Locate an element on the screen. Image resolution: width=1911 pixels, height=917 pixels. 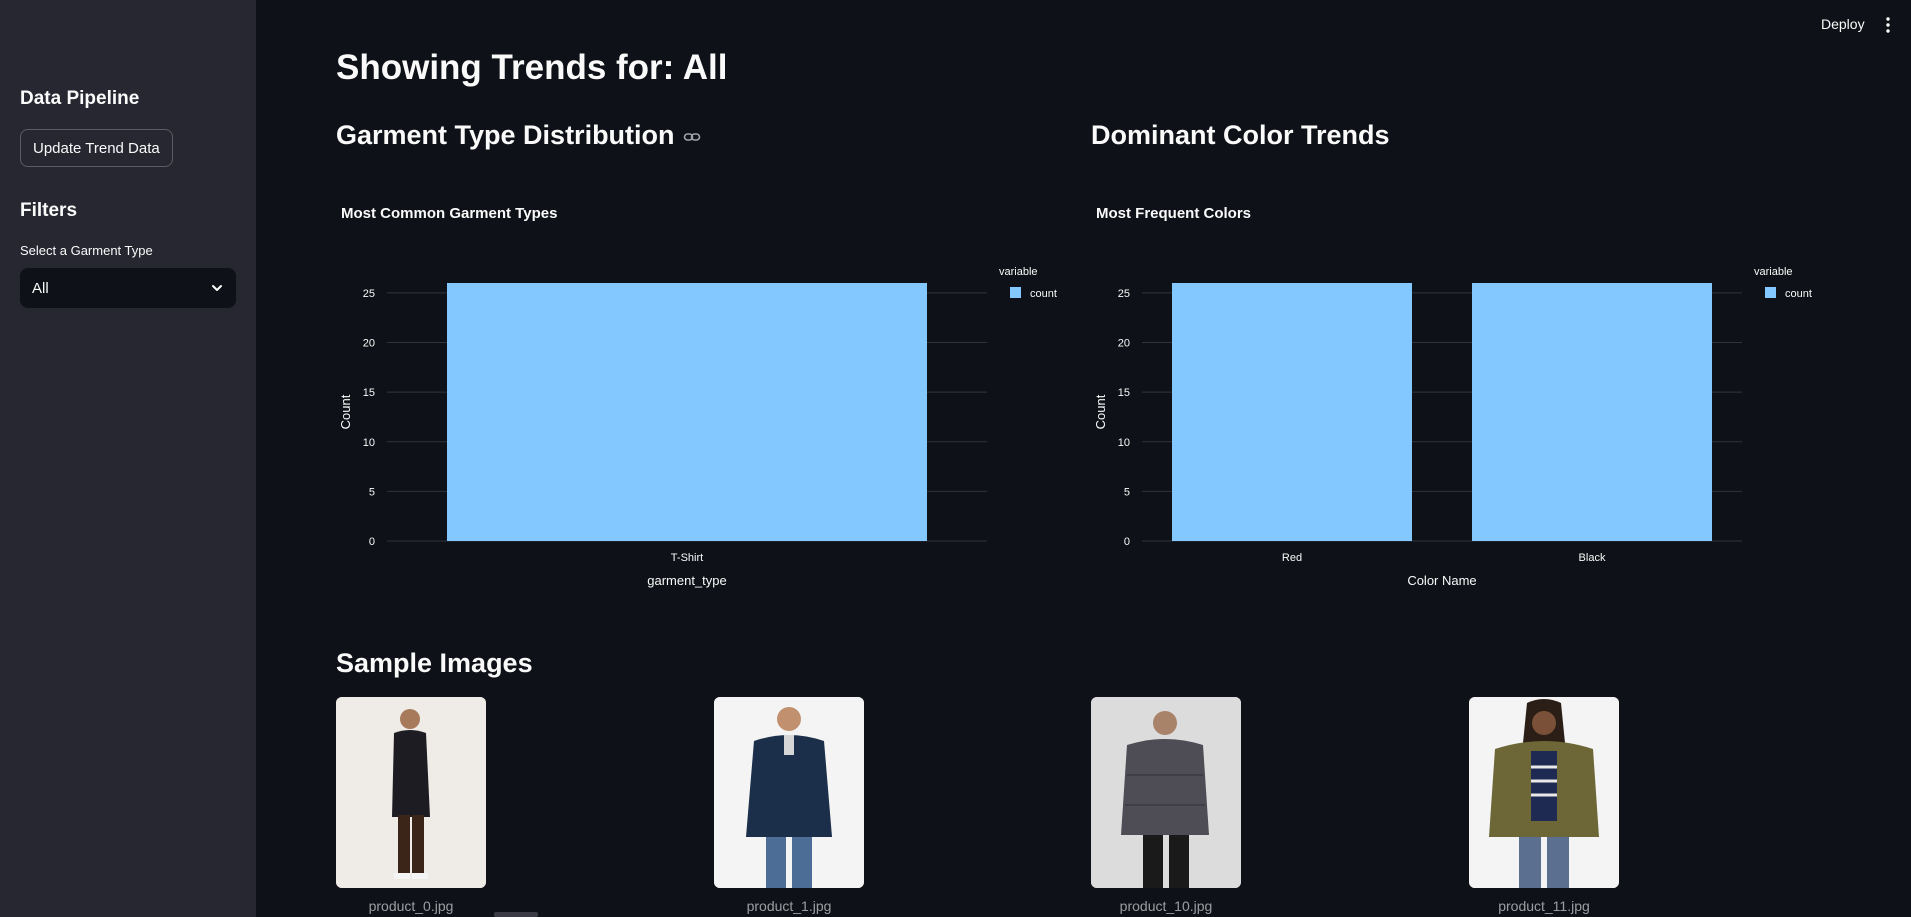
color-chart-title: Most Frequent Colors is located at coordinates (1174, 213).